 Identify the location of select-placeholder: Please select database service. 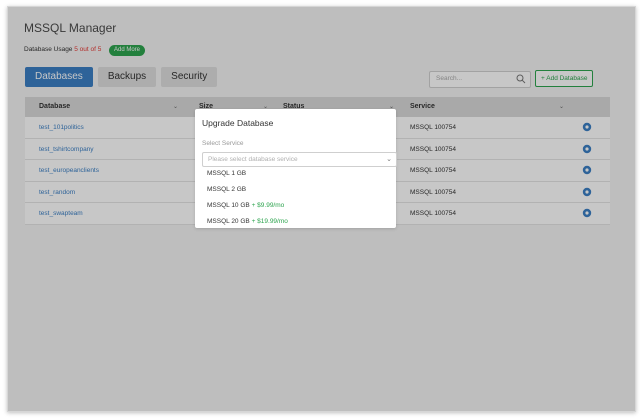
(253, 159).